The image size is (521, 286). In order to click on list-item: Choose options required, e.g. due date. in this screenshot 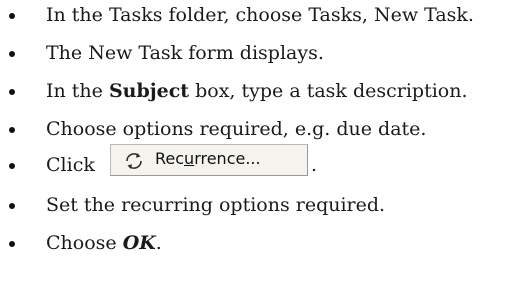, I will do `click(260, 129)`.